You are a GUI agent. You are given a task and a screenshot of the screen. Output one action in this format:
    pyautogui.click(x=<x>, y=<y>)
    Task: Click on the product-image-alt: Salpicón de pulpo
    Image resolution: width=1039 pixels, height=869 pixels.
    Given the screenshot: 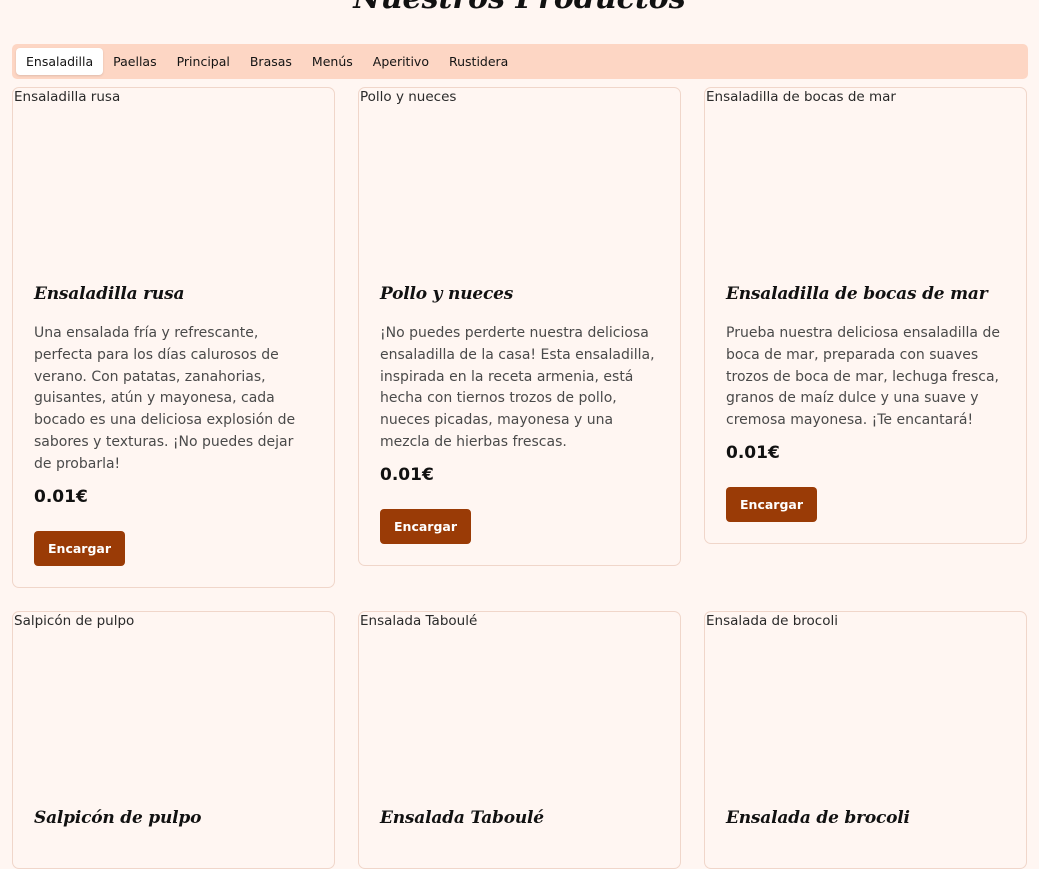 What is the action you would take?
    pyautogui.click(x=74, y=620)
    